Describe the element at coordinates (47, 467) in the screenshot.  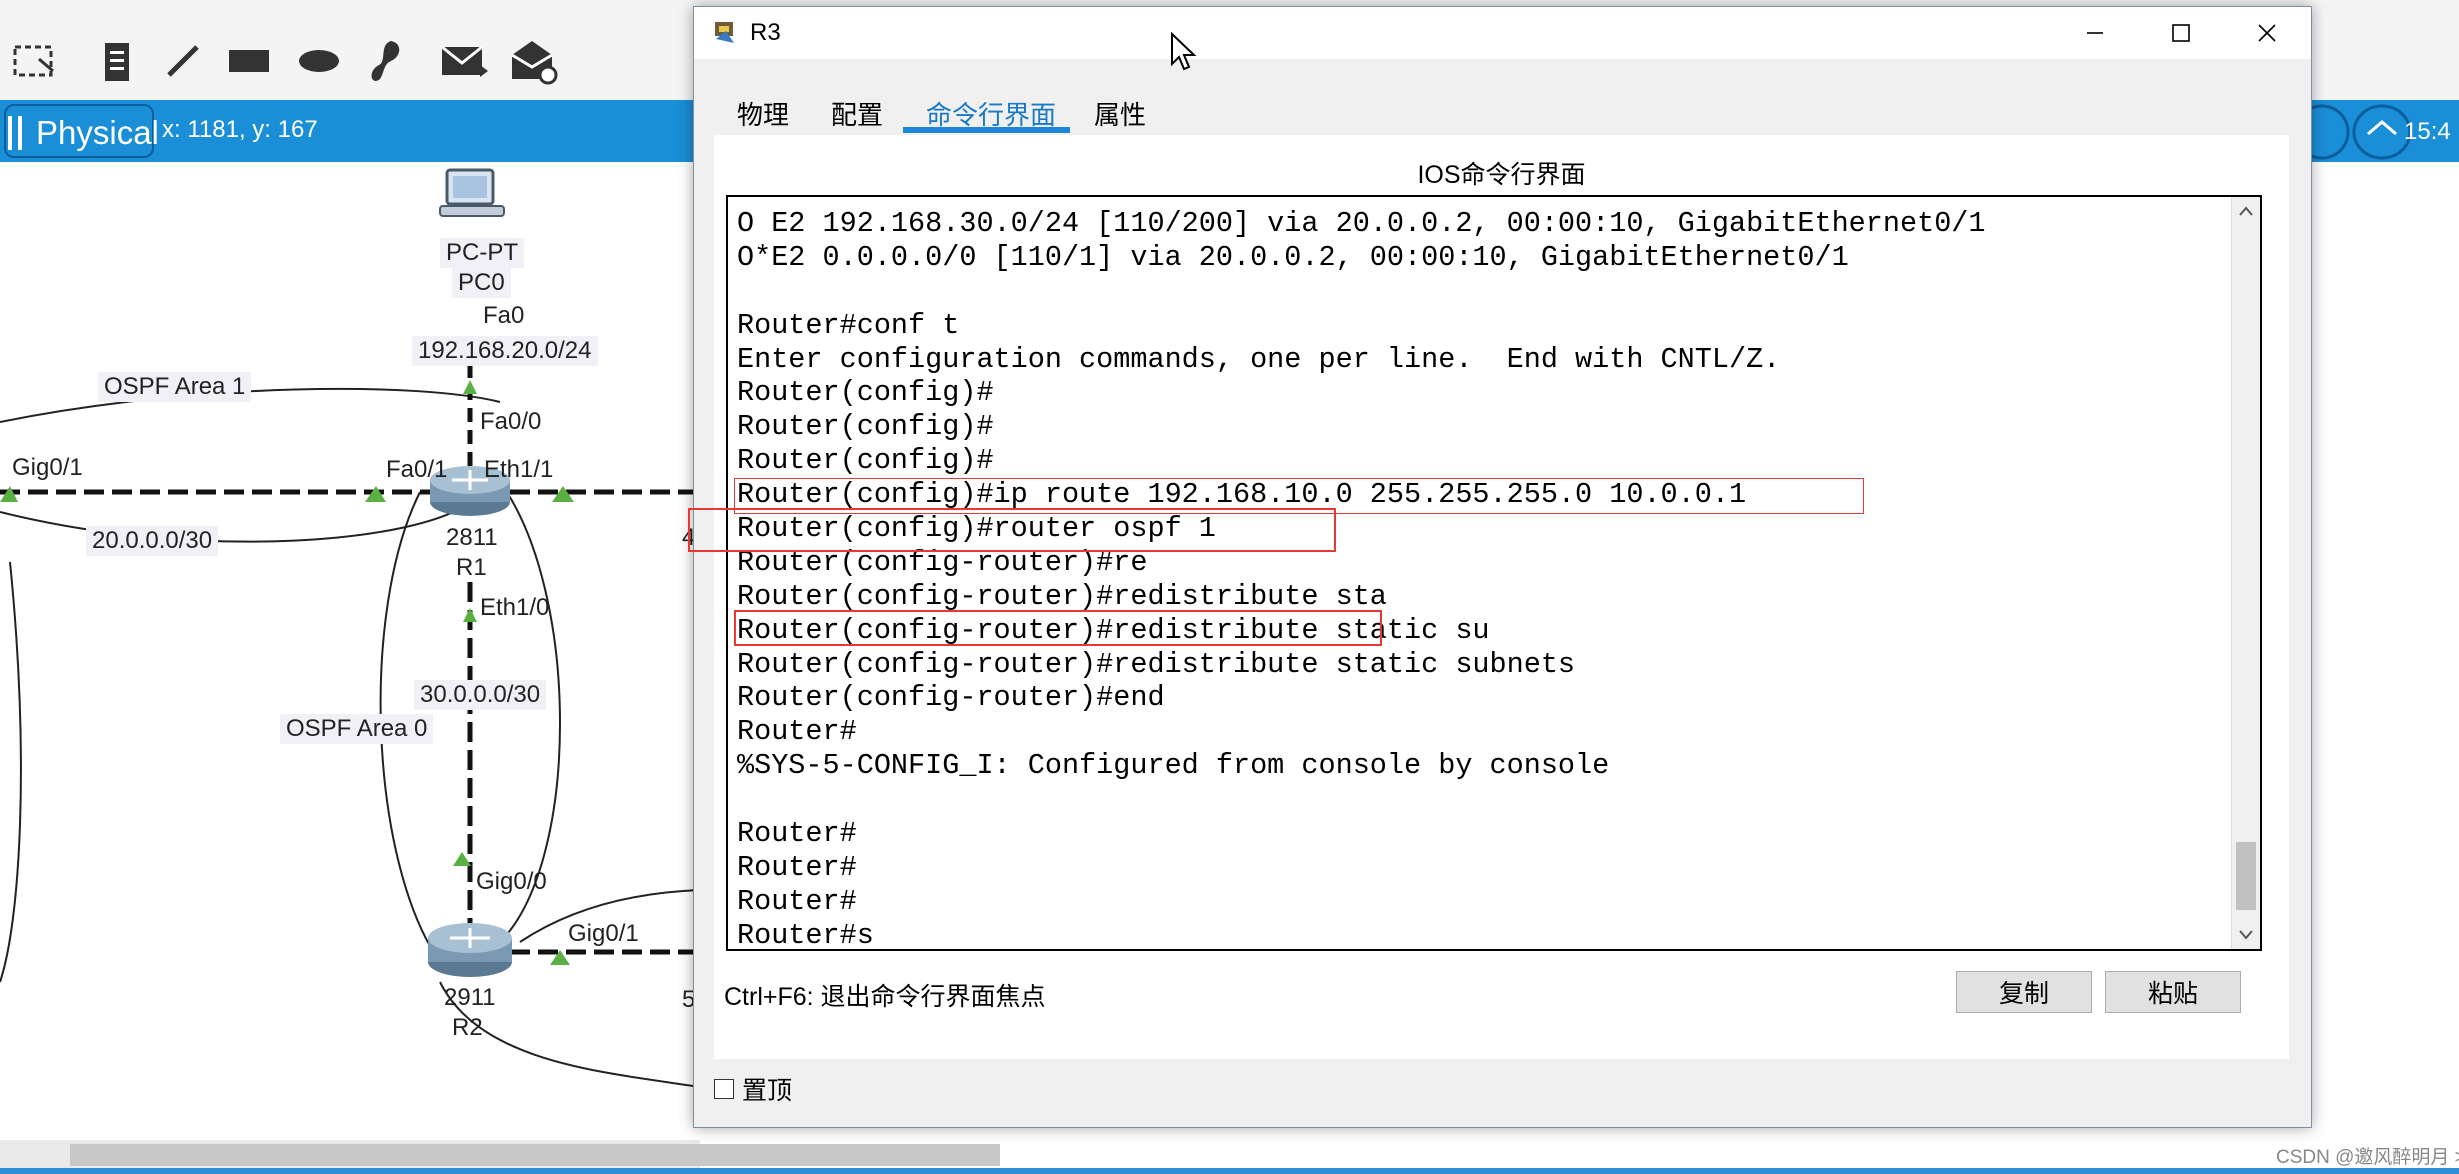
I see `gig01-left-label: Gig0/1` at that location.